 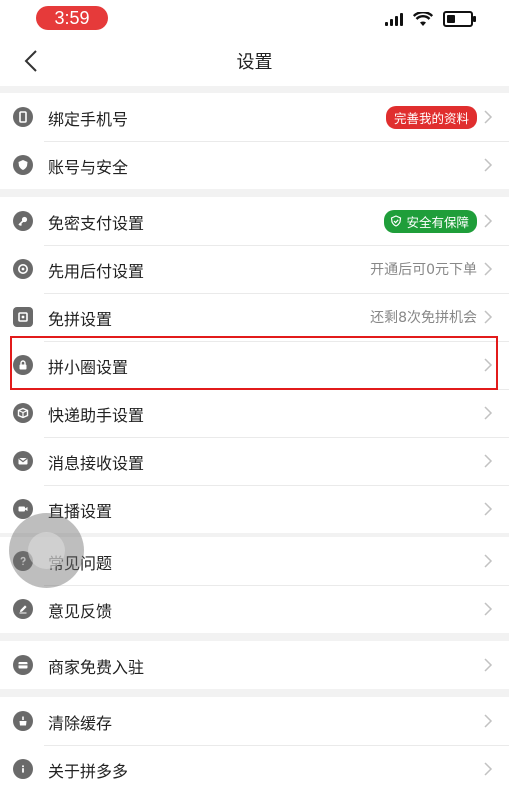 What do you see at coordinates (80, 723) in the screenshot?
I see `row-label: 清除缓存` at bounding box center [80, 723].